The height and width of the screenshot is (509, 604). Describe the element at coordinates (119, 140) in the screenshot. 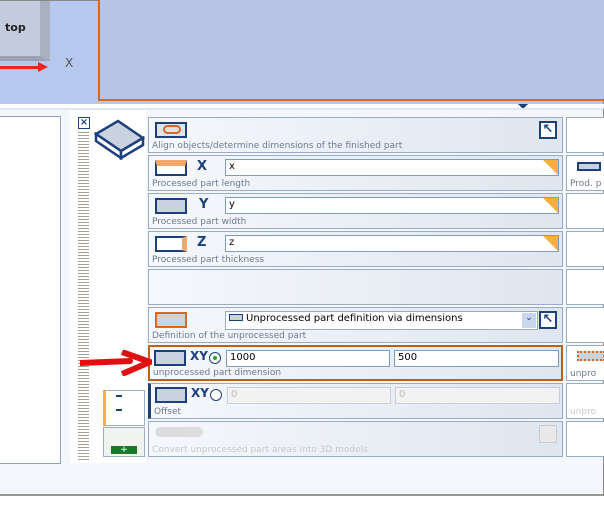

I see `workpiece-plate-icon` at that location.